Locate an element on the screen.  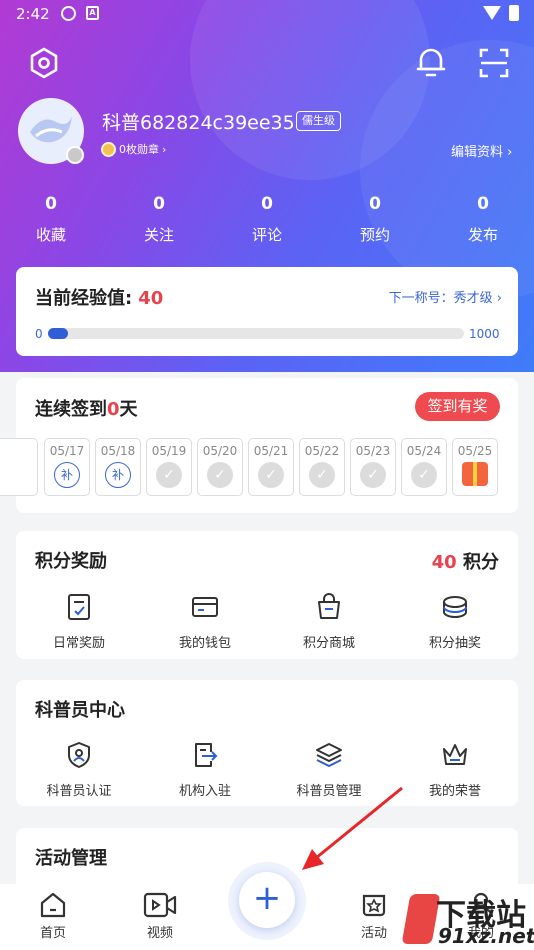
watermark-logo is located at coordinates (421, 919).